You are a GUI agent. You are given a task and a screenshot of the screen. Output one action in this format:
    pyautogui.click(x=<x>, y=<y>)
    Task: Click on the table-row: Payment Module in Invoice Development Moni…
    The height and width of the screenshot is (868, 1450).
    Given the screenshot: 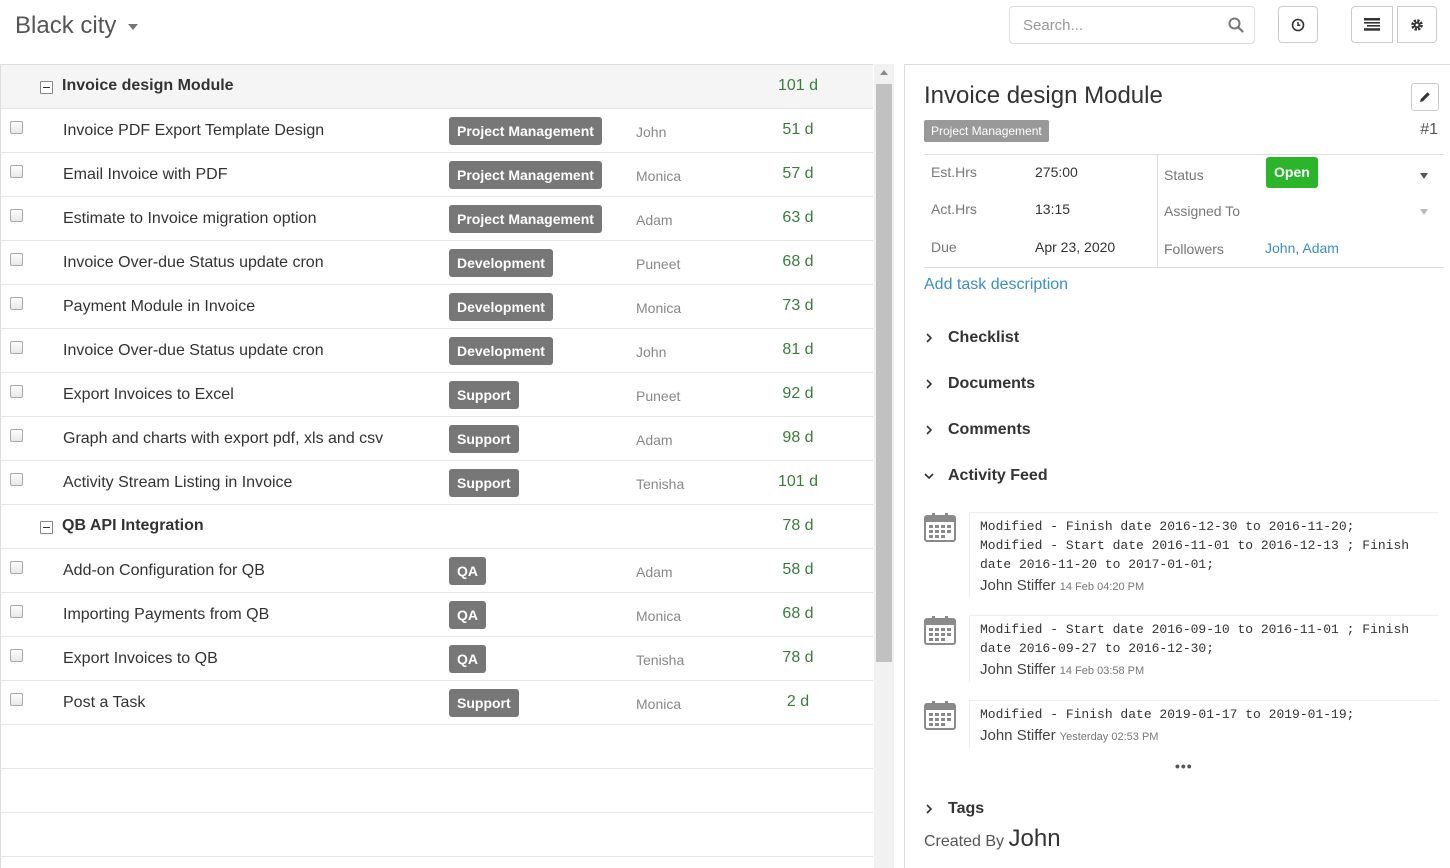 What is the action you would take?
    pyautogui.click(x=437, y=307)
    